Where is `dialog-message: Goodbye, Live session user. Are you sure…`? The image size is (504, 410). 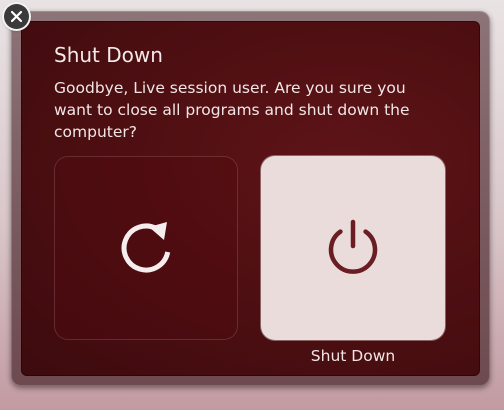
dialog-message: Goodbye, Live session user. Are you sure… is located at coordinates (232, 110).